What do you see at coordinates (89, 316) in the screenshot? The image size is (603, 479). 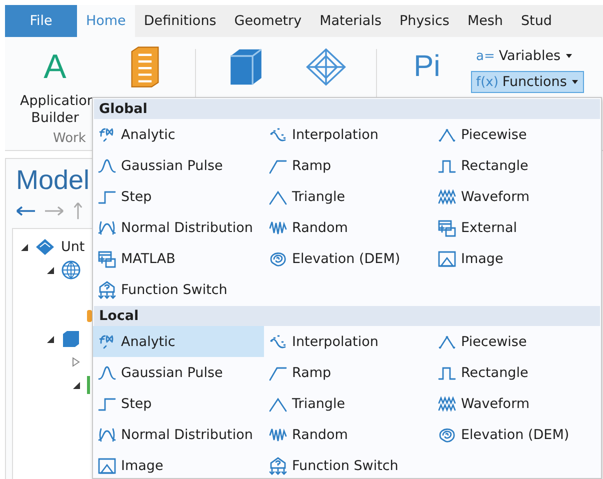 I see `node-marker` at bounding box center [89, 316].